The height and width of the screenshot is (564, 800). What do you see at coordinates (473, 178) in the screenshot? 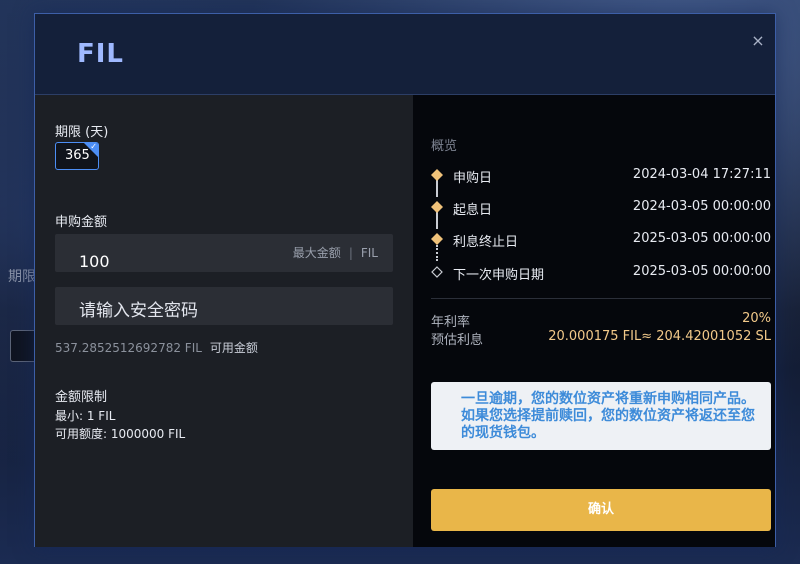
I see `timeline-label: 申购日` at bounding box center [473, 178].